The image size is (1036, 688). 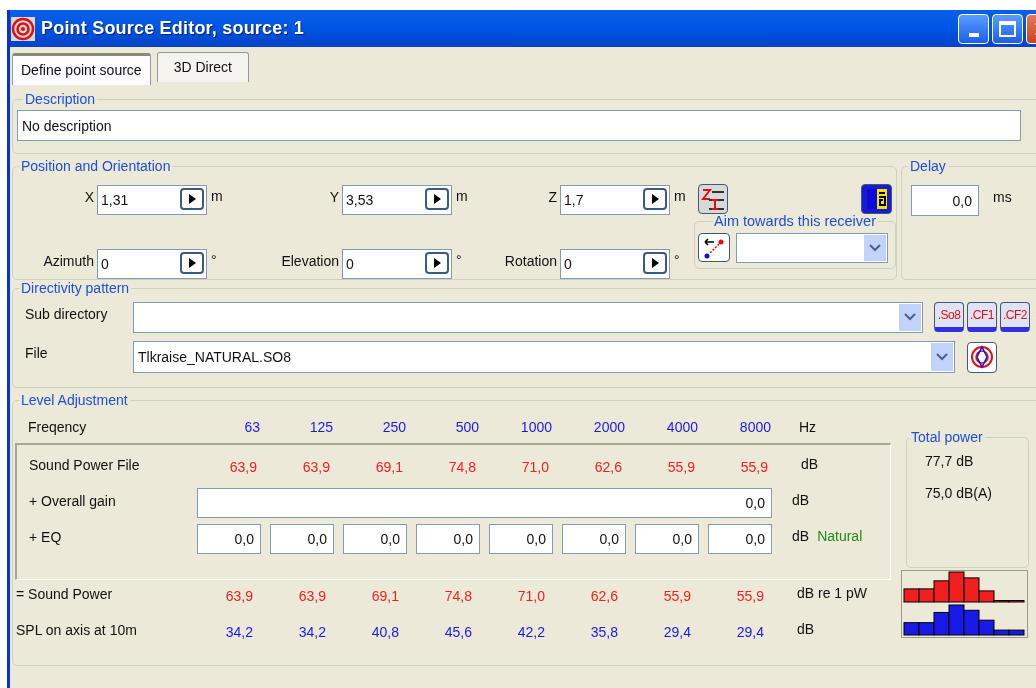 I want to click on value-text: 34,2, so click(x=239, y=632).